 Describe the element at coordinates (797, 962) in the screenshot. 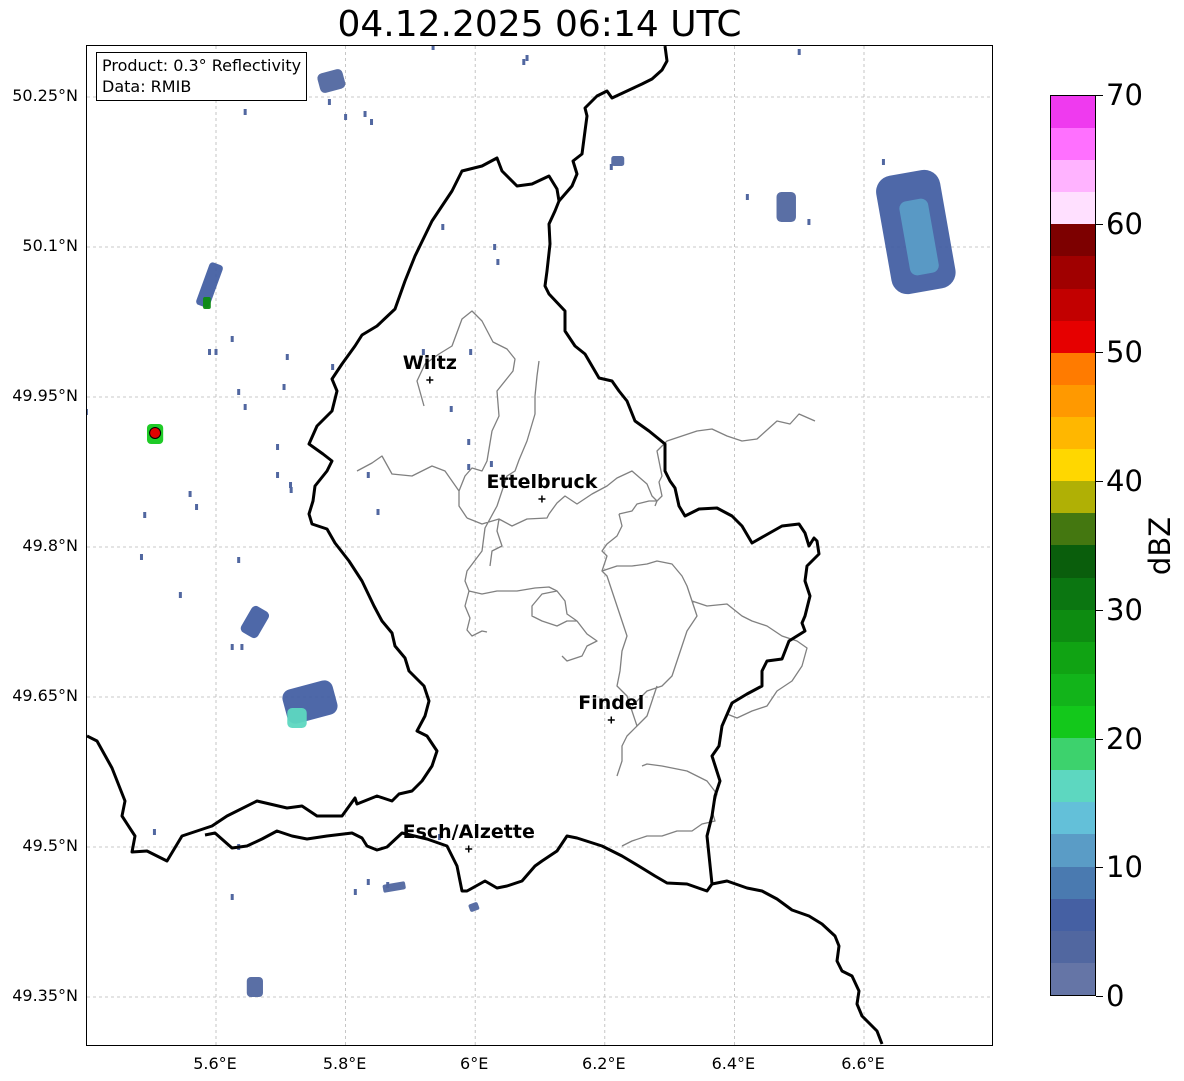

I see `border-east-line` at that location.